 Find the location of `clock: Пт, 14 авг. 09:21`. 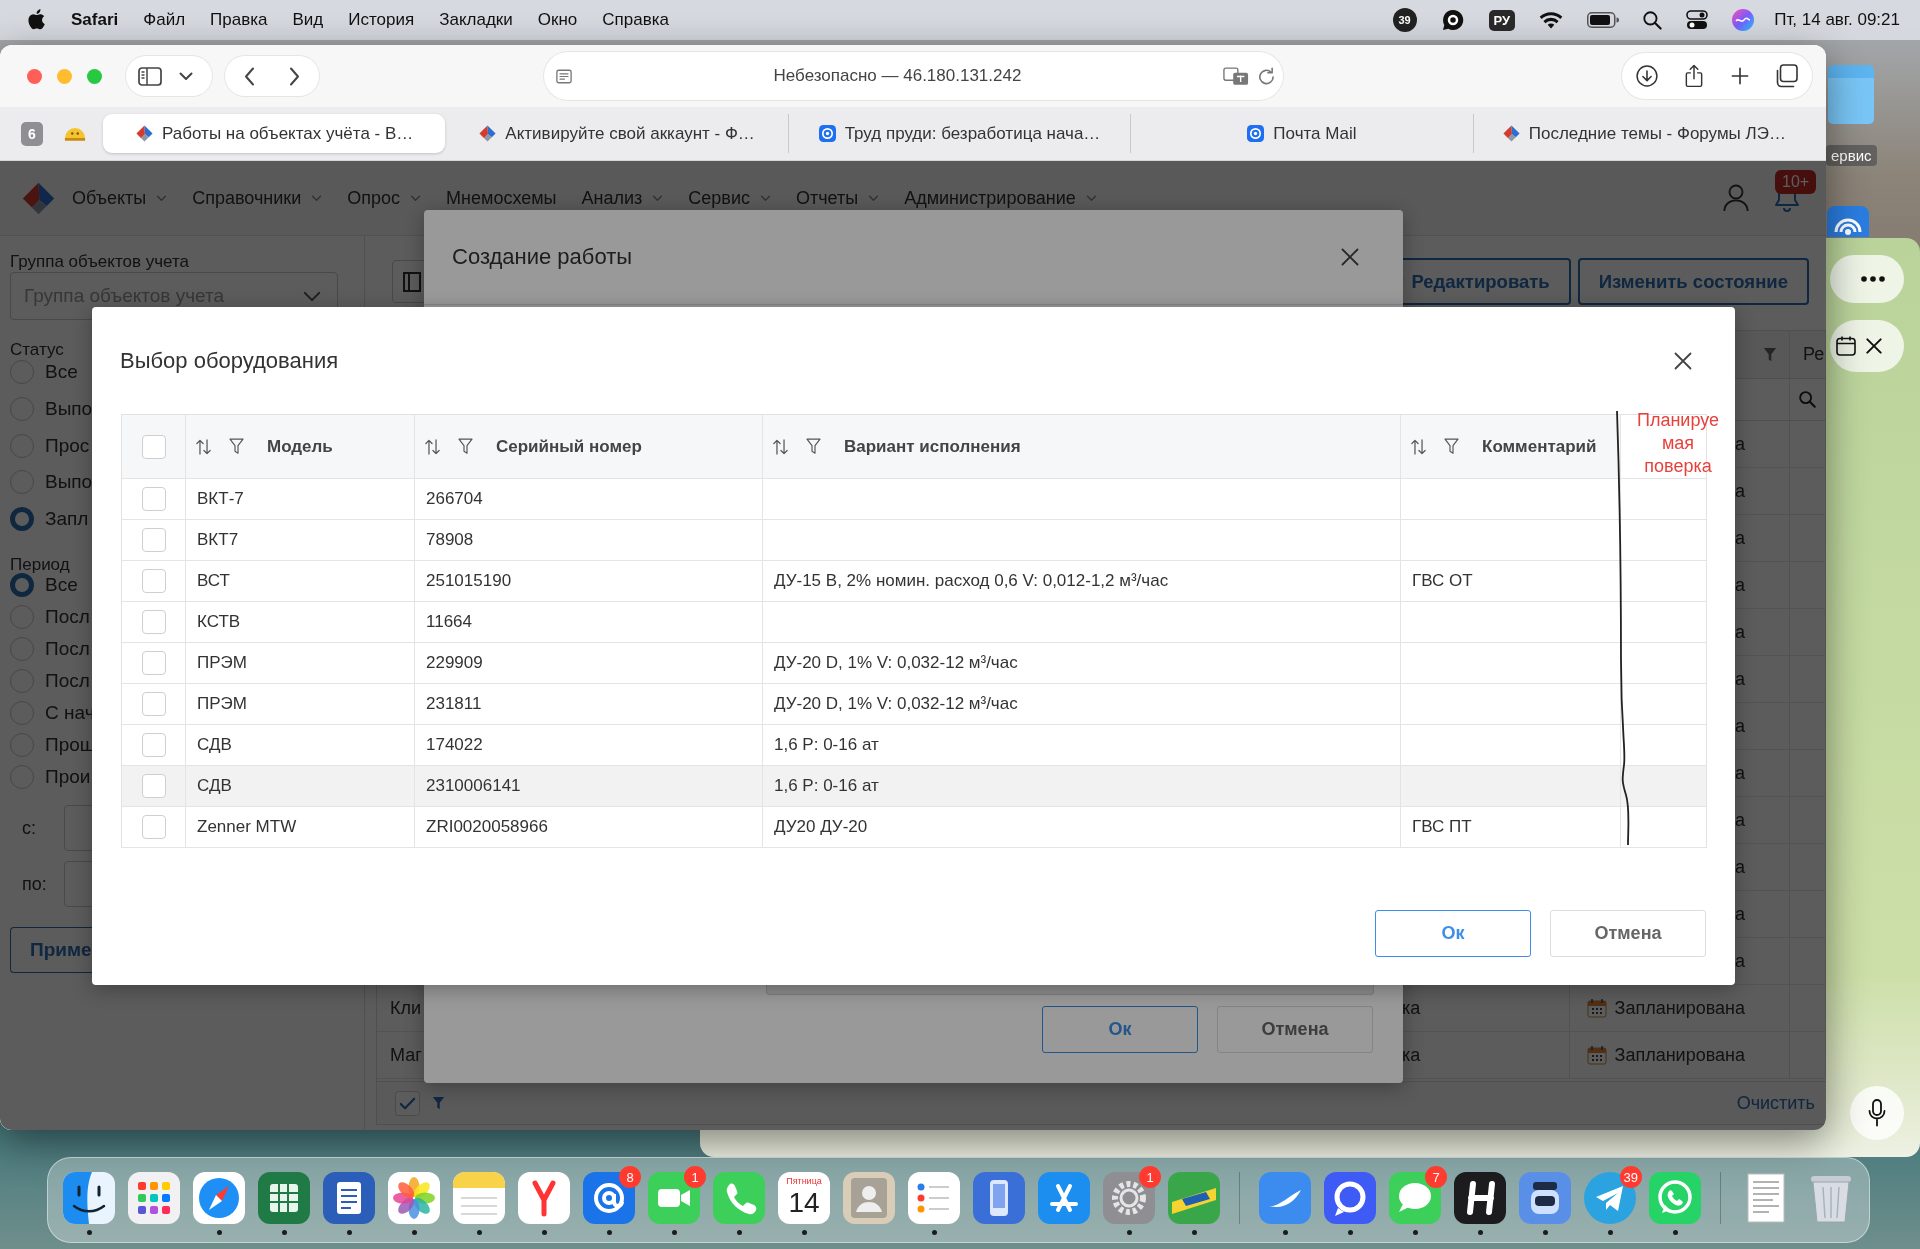

clock: Пт, 14 авг. 09:21 is located at coordinates (1837, 20).